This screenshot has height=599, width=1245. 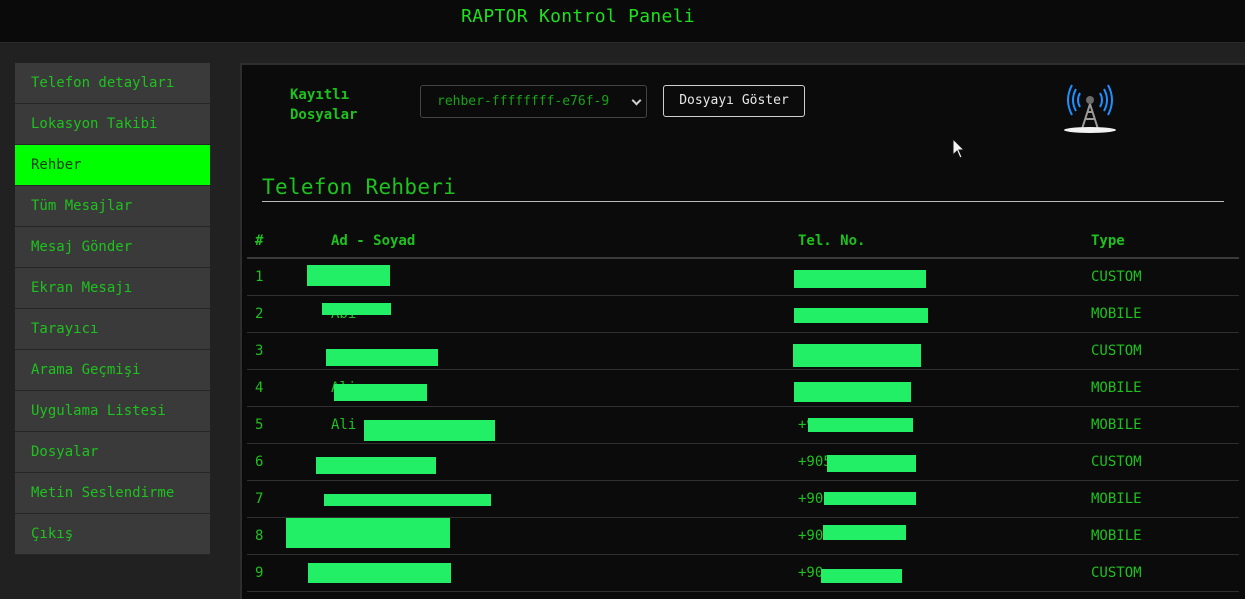 What do you see at coordinates (112, 534) in the screenshot?
I see `sidebar-item-logout: Çıkış` at bounding box center [112, 534].